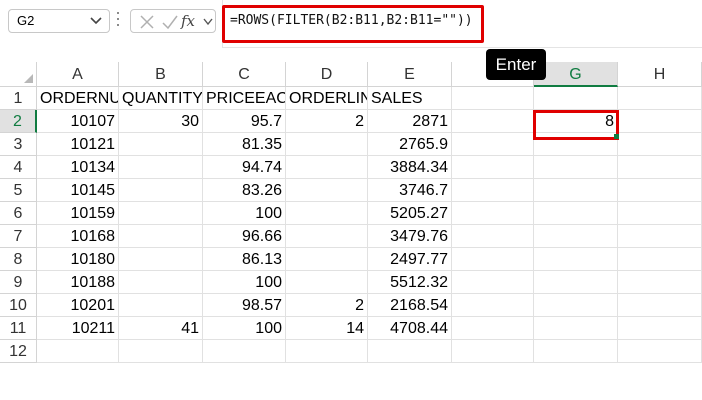  What do you see at coordinates (78, 259) in the screenshot?
I see `cell-A8: 10180` at bounding box center [78, 259].